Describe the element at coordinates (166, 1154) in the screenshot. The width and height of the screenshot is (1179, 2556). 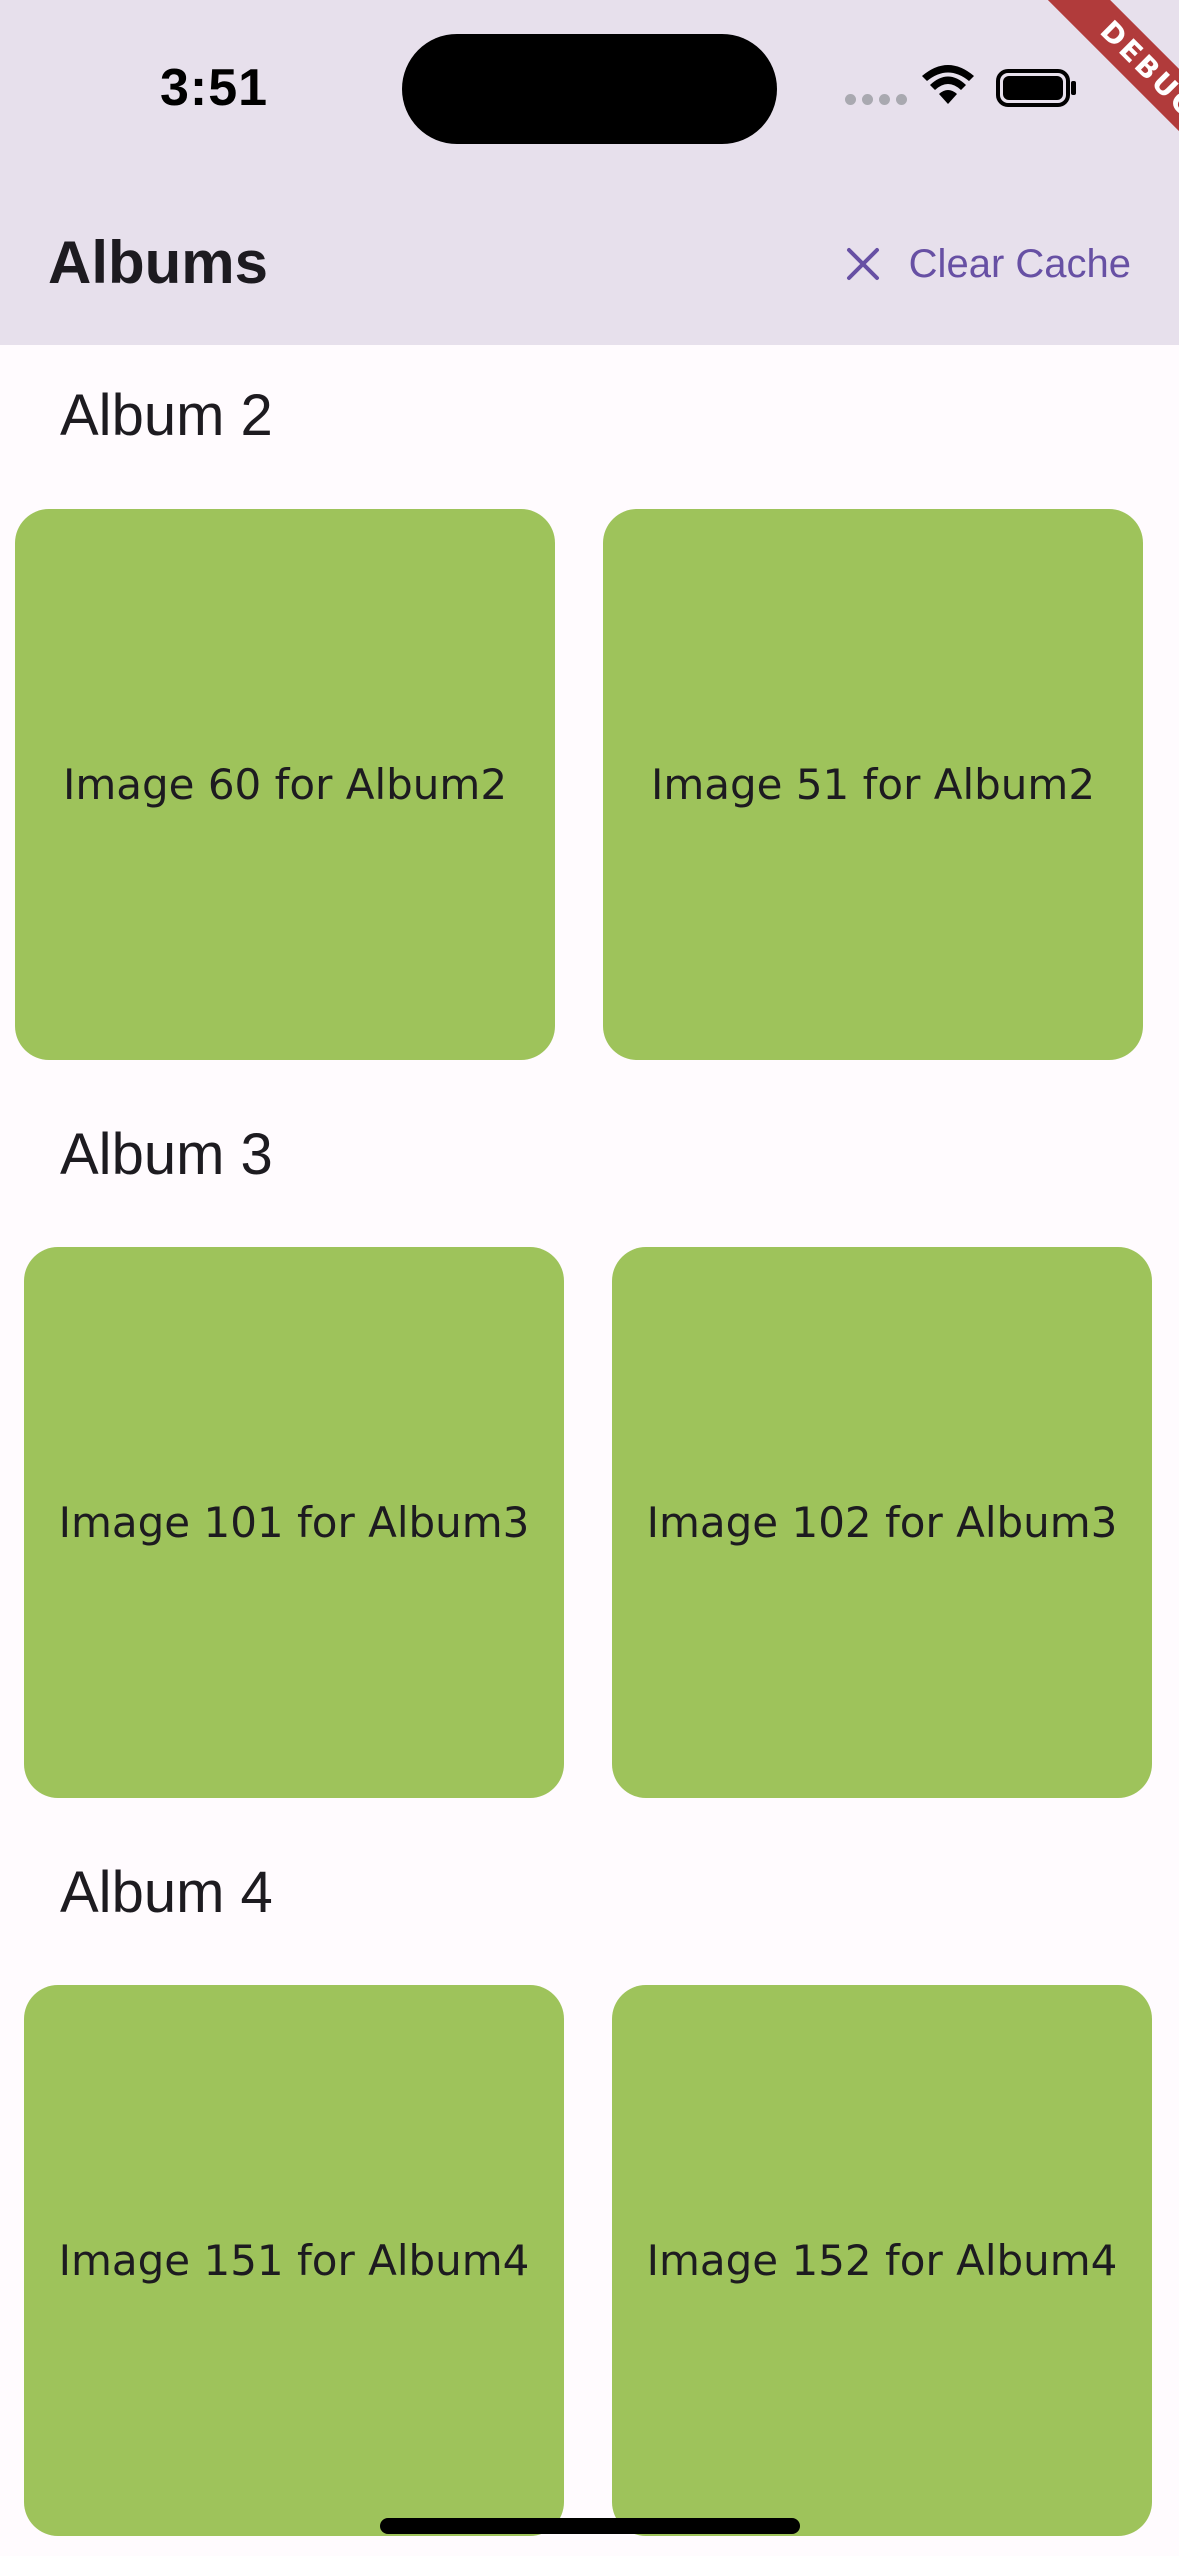
I see `album-heading: Album 3` at that location.